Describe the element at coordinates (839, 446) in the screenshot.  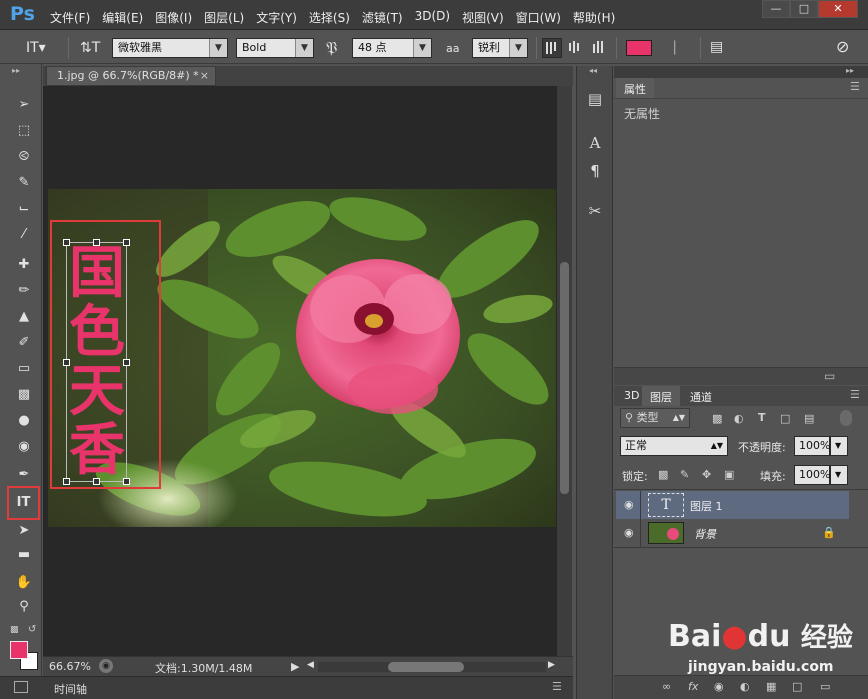
I see `opacity-dropdown: ▼` at that location.